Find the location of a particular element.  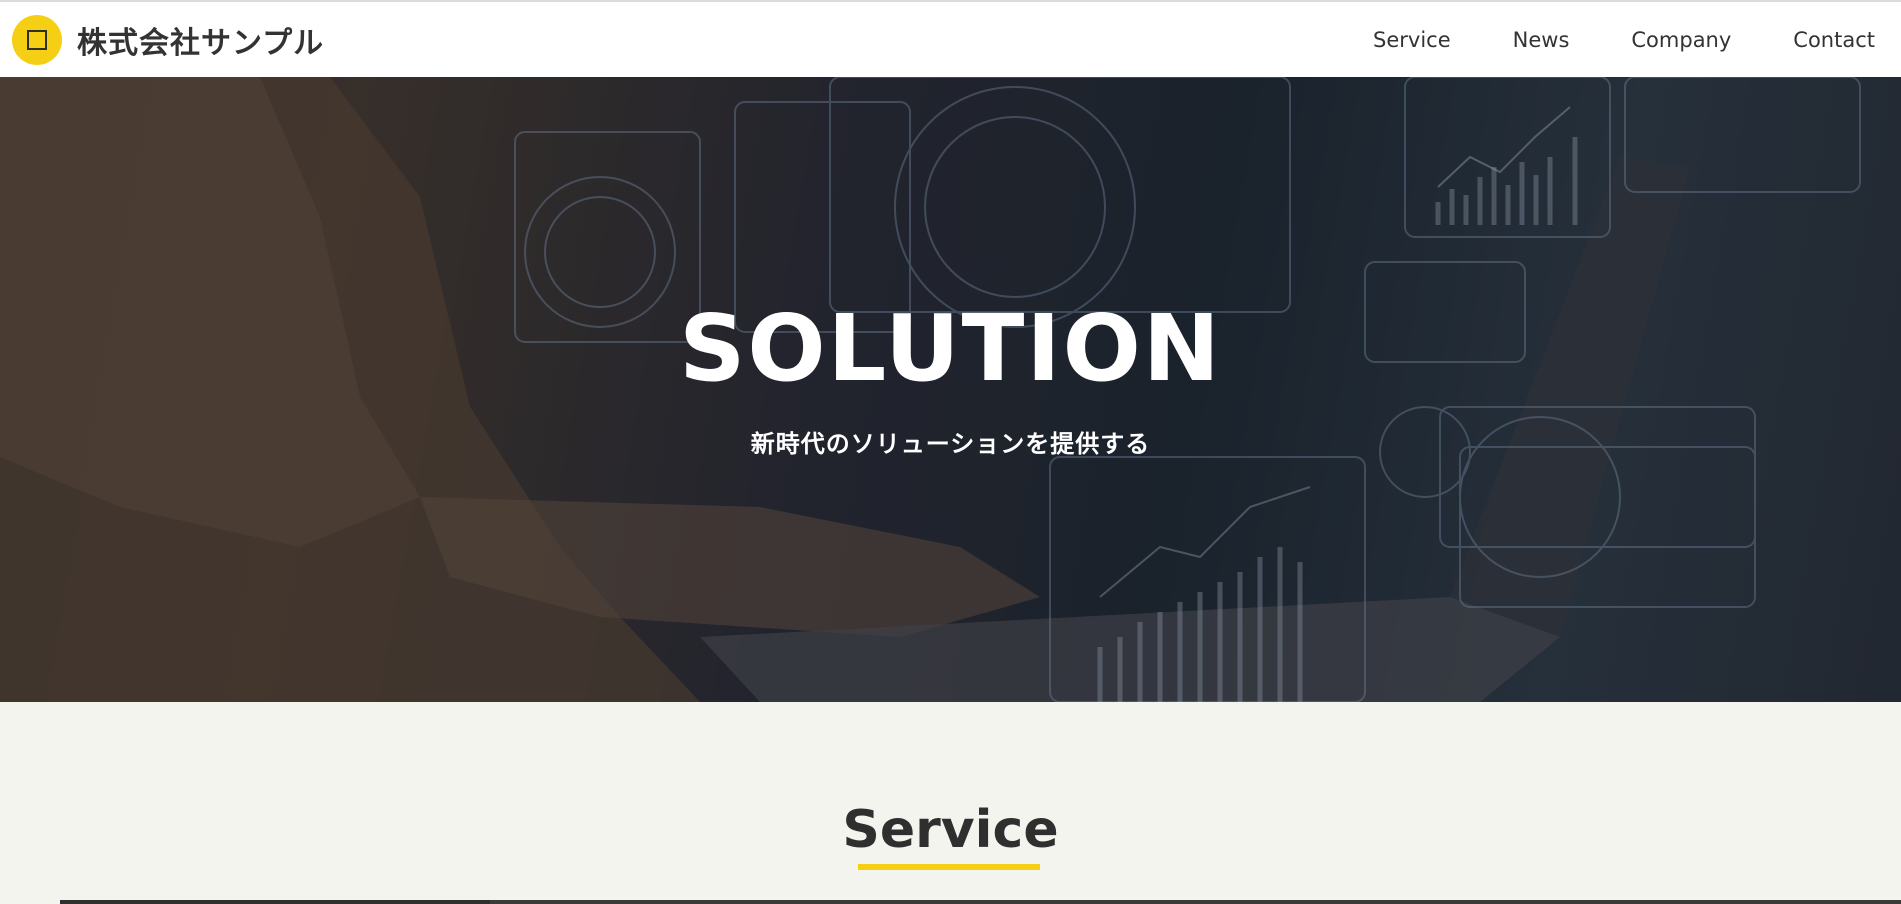

title-underline is located at coordinates (949, 867).